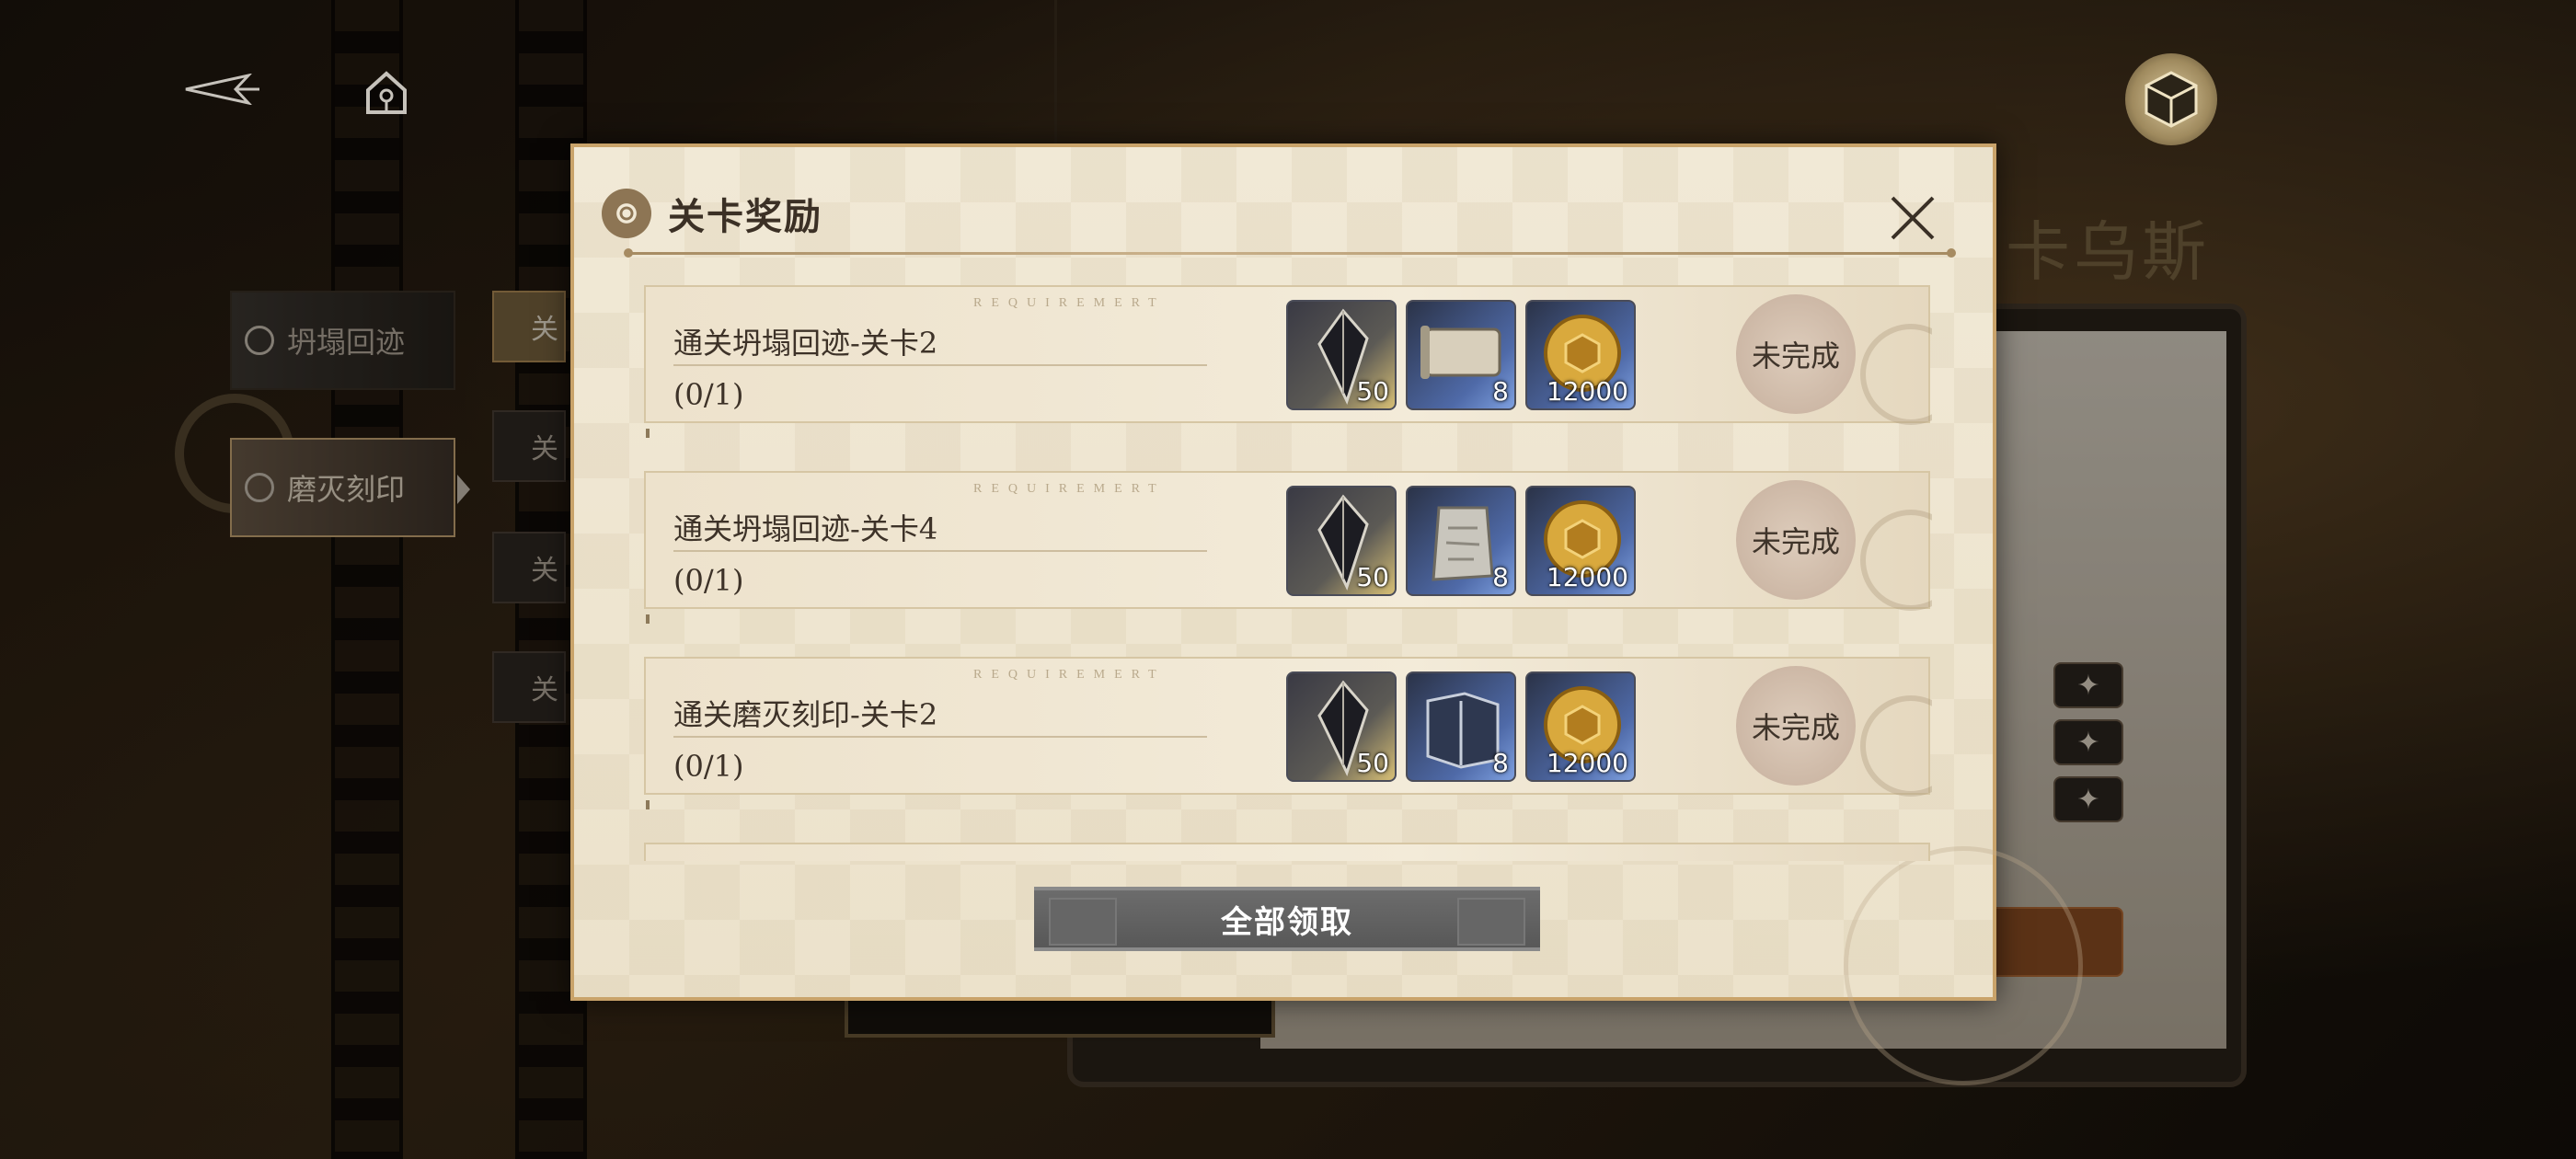 The image size is (2576, 1159). I want to click on modal-title: 关卡奖励, so click(745, 216).